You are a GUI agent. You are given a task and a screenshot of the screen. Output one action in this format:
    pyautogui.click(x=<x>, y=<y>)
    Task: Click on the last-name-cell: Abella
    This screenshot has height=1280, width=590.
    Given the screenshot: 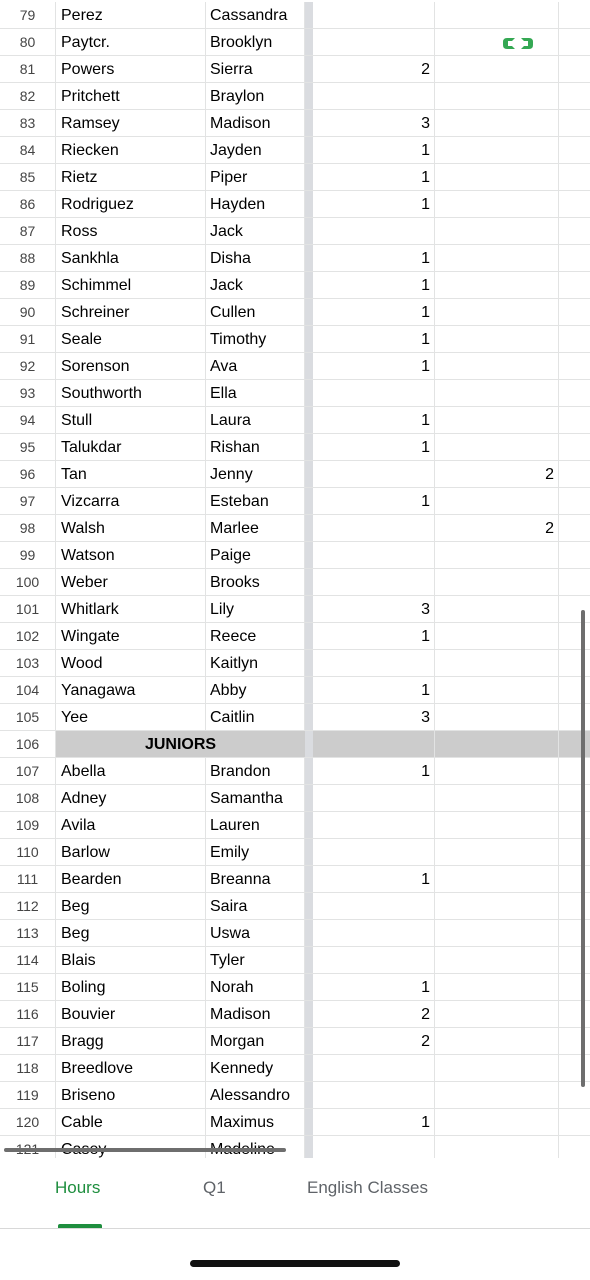 What is the action you would take?
    pyautogui.click(x=131, y=771)
    